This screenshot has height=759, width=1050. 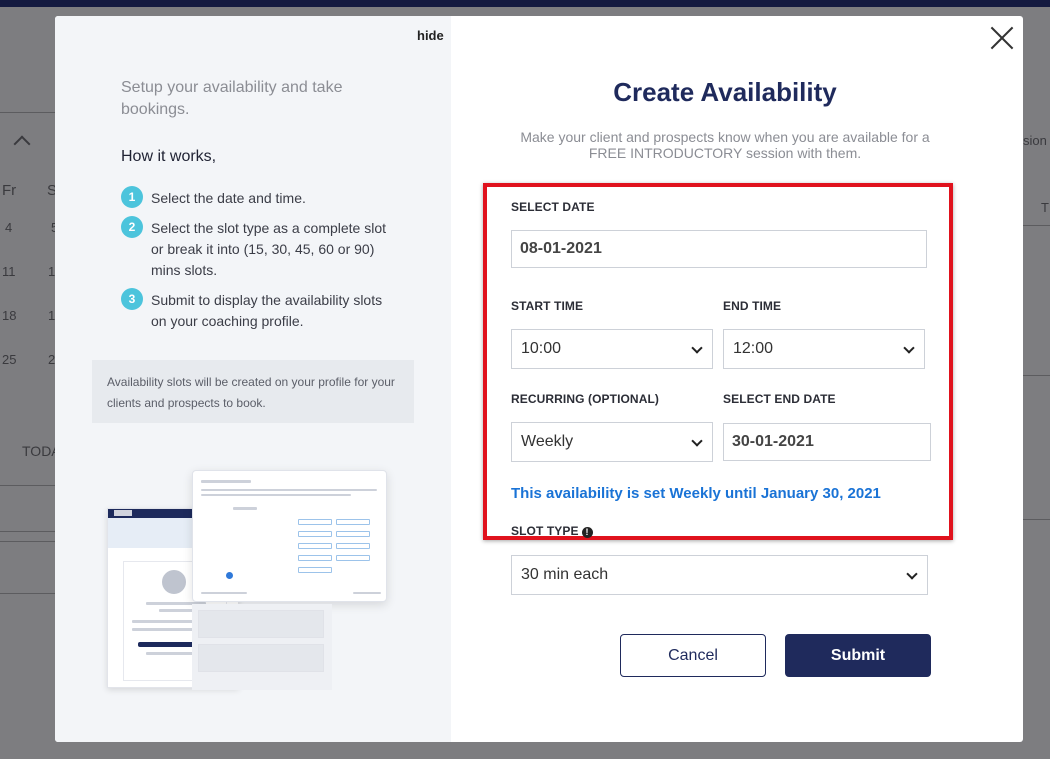 What do you see at coordinates (132, 299) in the screenshot?
I see `step-number-badge: 3` at bounding box center [132, 299].